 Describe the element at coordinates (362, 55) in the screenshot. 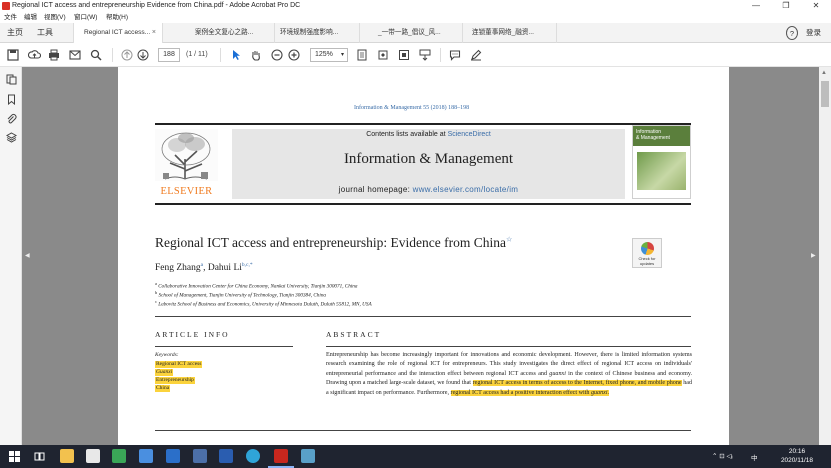

I see `fit-page-icon` at that location.